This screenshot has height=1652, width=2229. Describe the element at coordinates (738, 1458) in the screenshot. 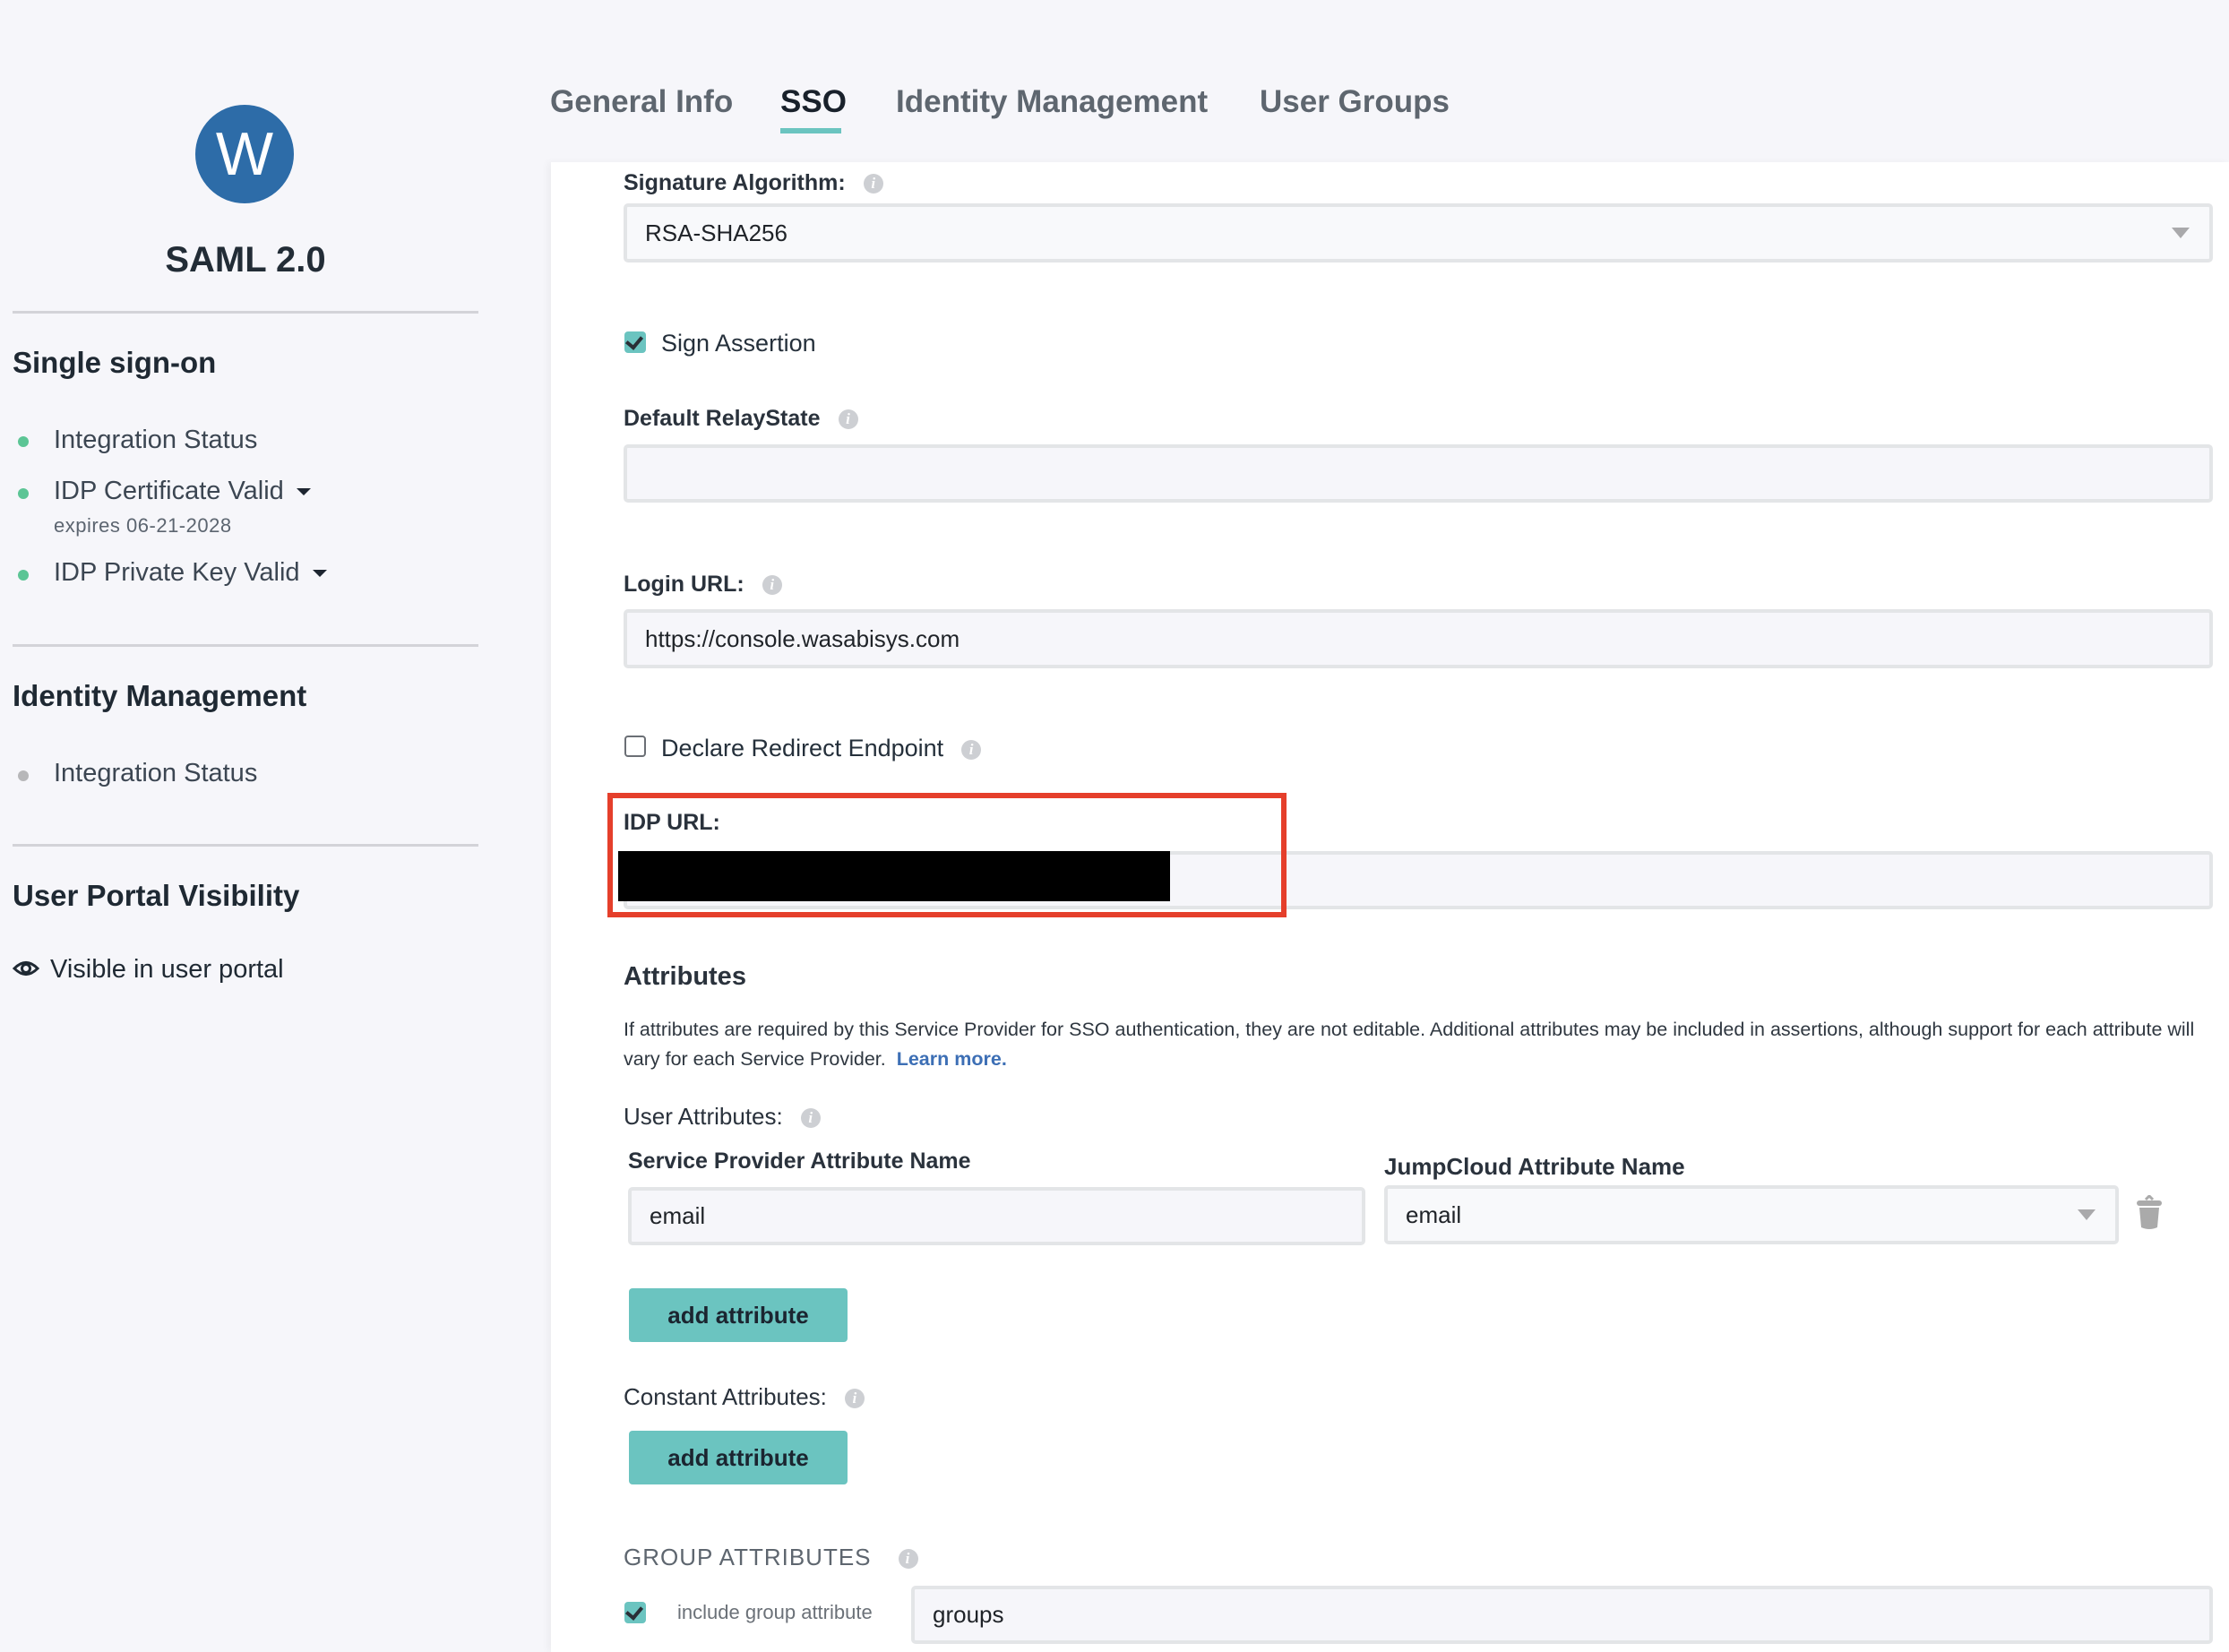

I see `add-constant-attribute-button: add attribute` at that location.